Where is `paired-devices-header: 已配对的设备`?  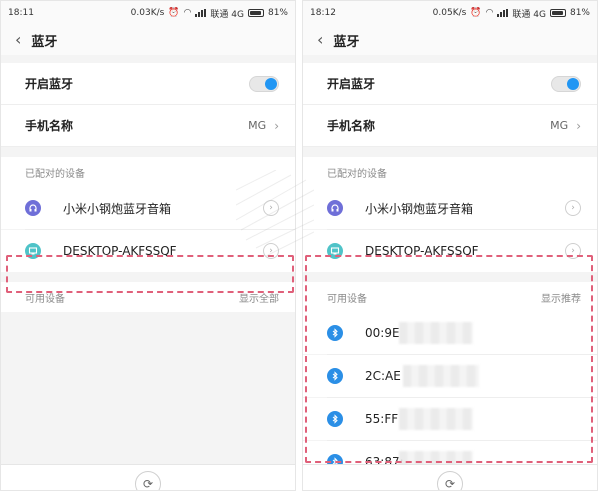
paired-devices-header: 已配对的设备 is located at coordinates (450, 172).